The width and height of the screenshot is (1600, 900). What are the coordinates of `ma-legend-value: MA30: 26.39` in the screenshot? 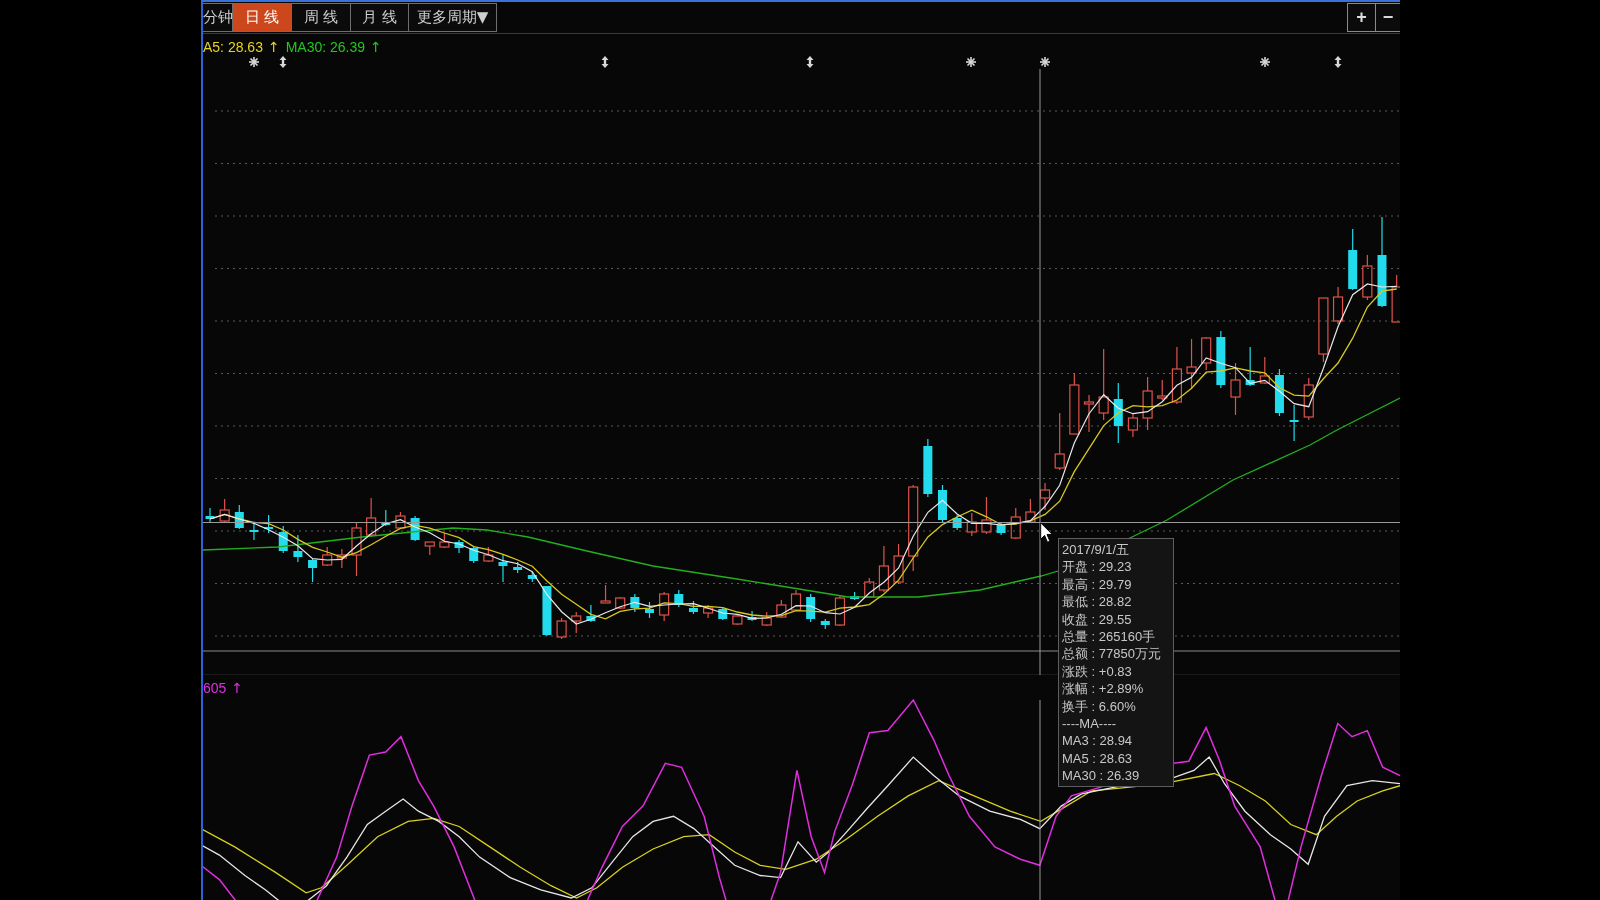 It's located at (325, 47).